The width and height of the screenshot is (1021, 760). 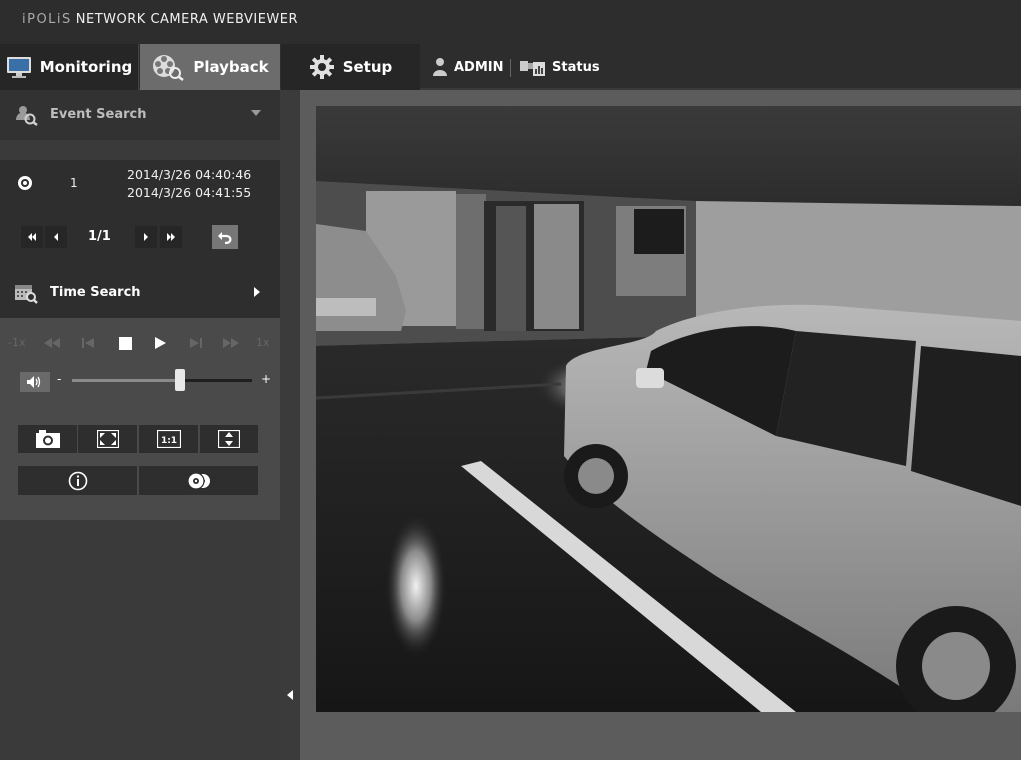 What do you see at coordinates (18, 67) in the screenshot?
I see `monitor-icon` at bounding box center [18, 67].